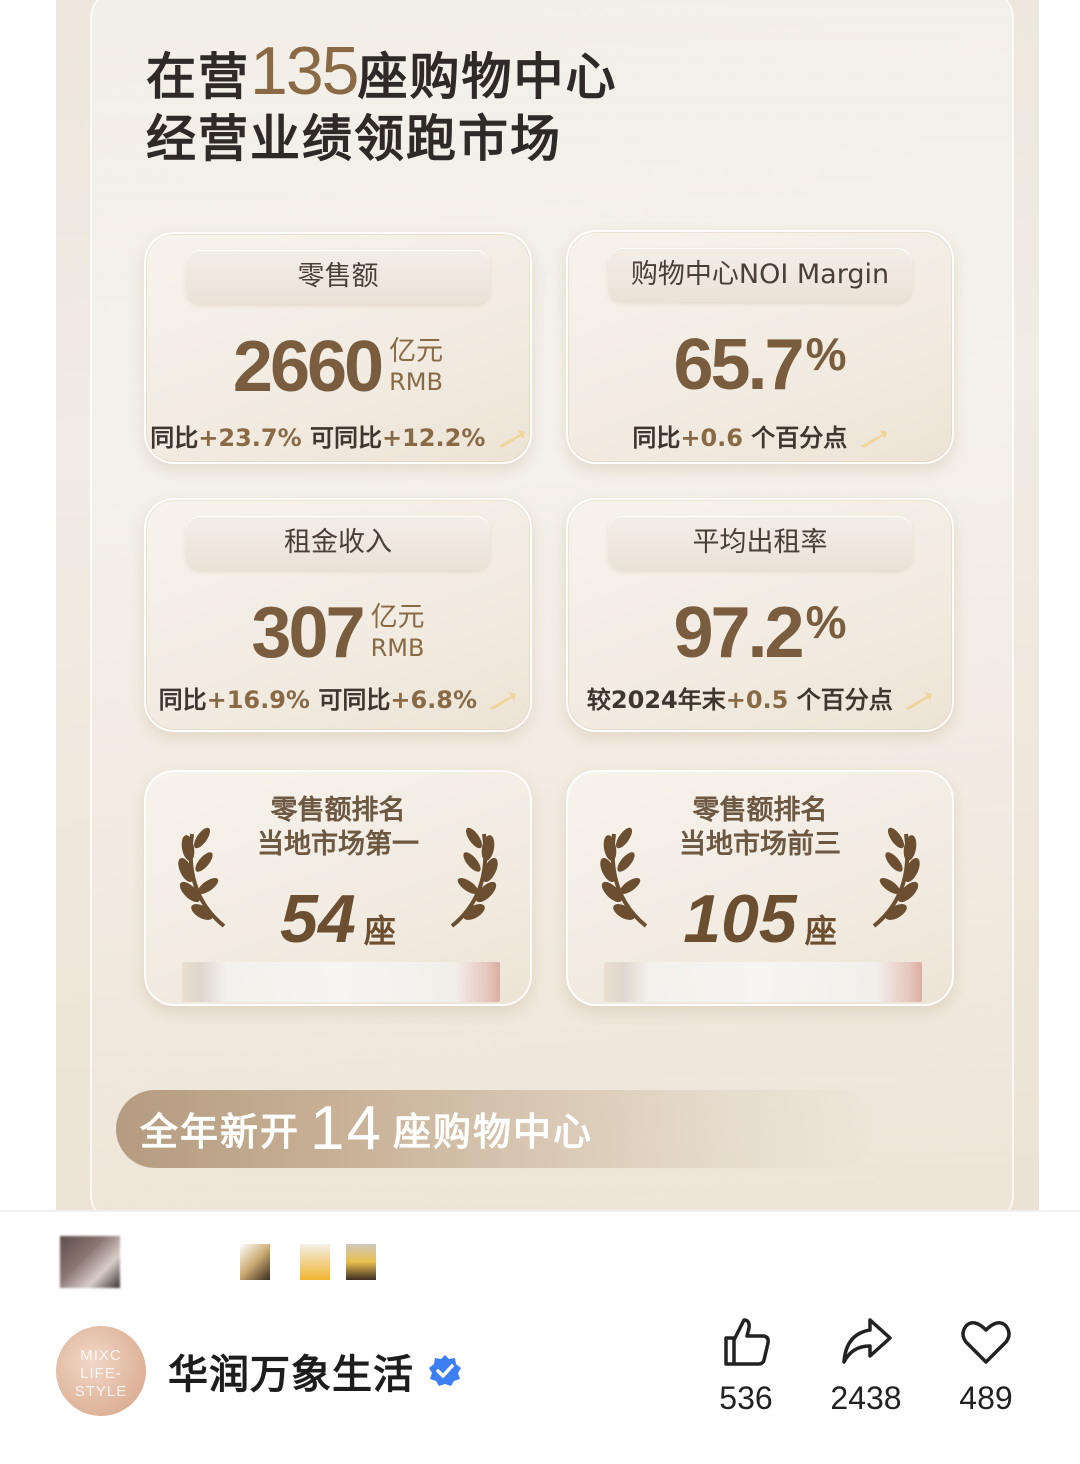 The image size is (1080, 1464). I want to click on logo-text-line1: MIXC, so click(101, 1355).